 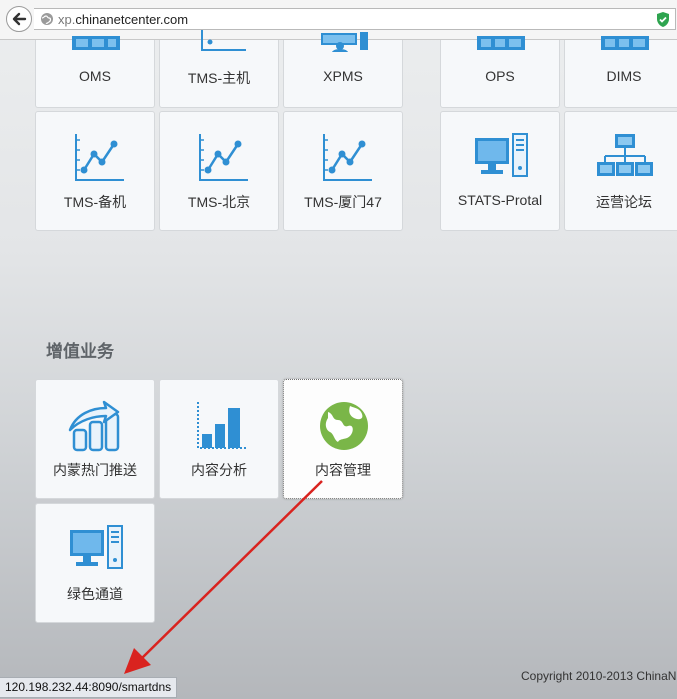 I want to click on tile-tms-backup: TMS-备机, so click(x=95, y=171).